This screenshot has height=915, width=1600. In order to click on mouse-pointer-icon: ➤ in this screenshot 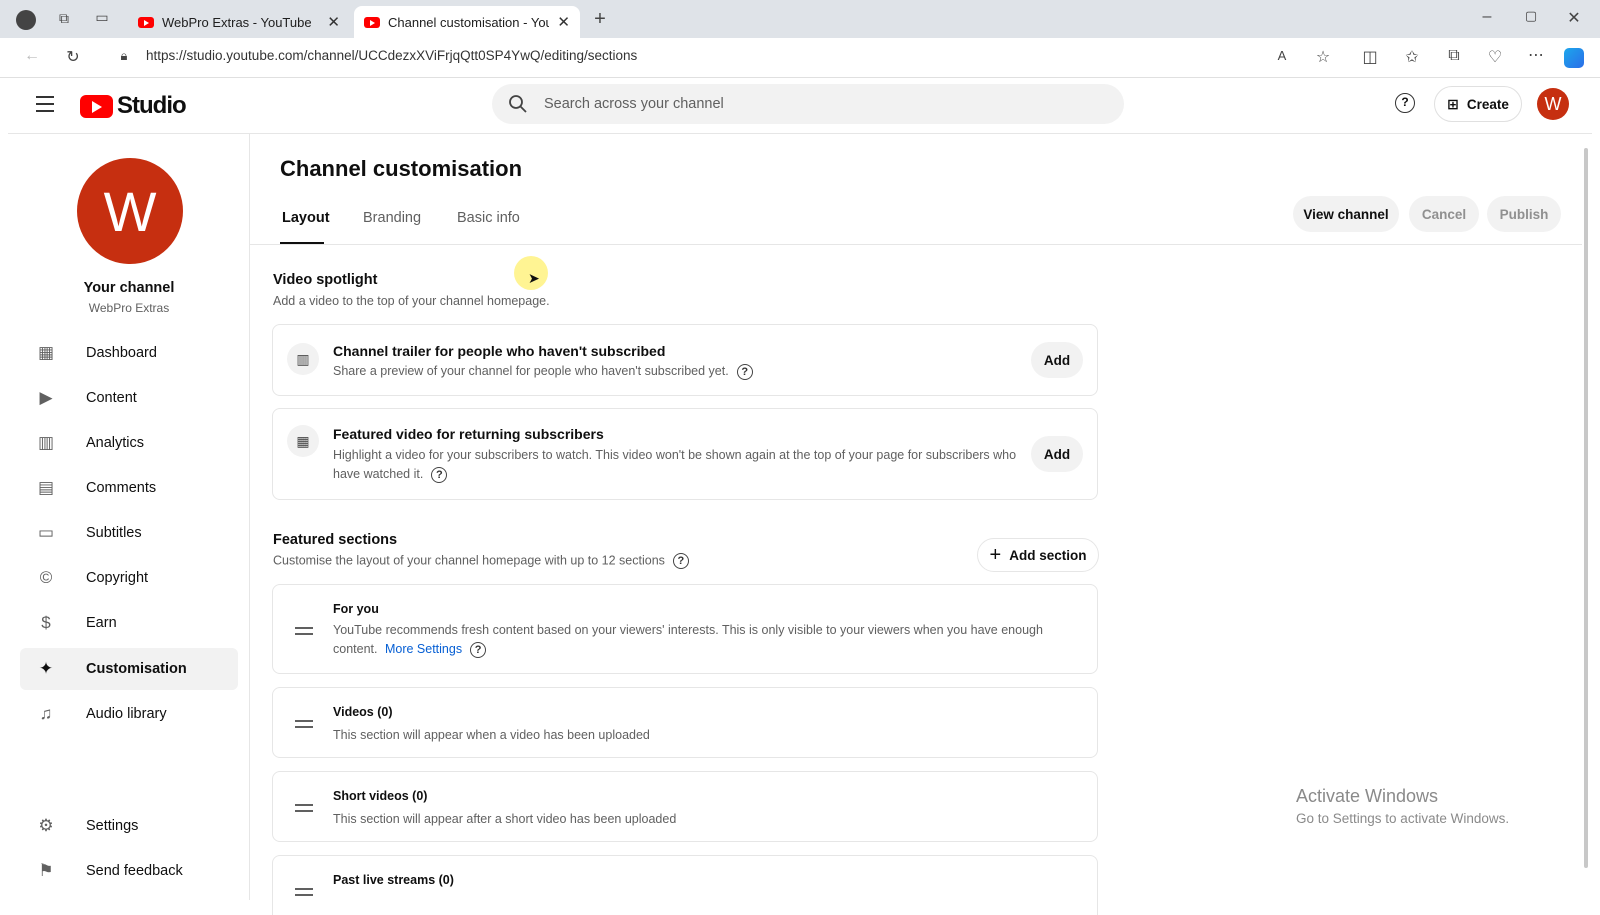, I will do `click(534, 278)`.